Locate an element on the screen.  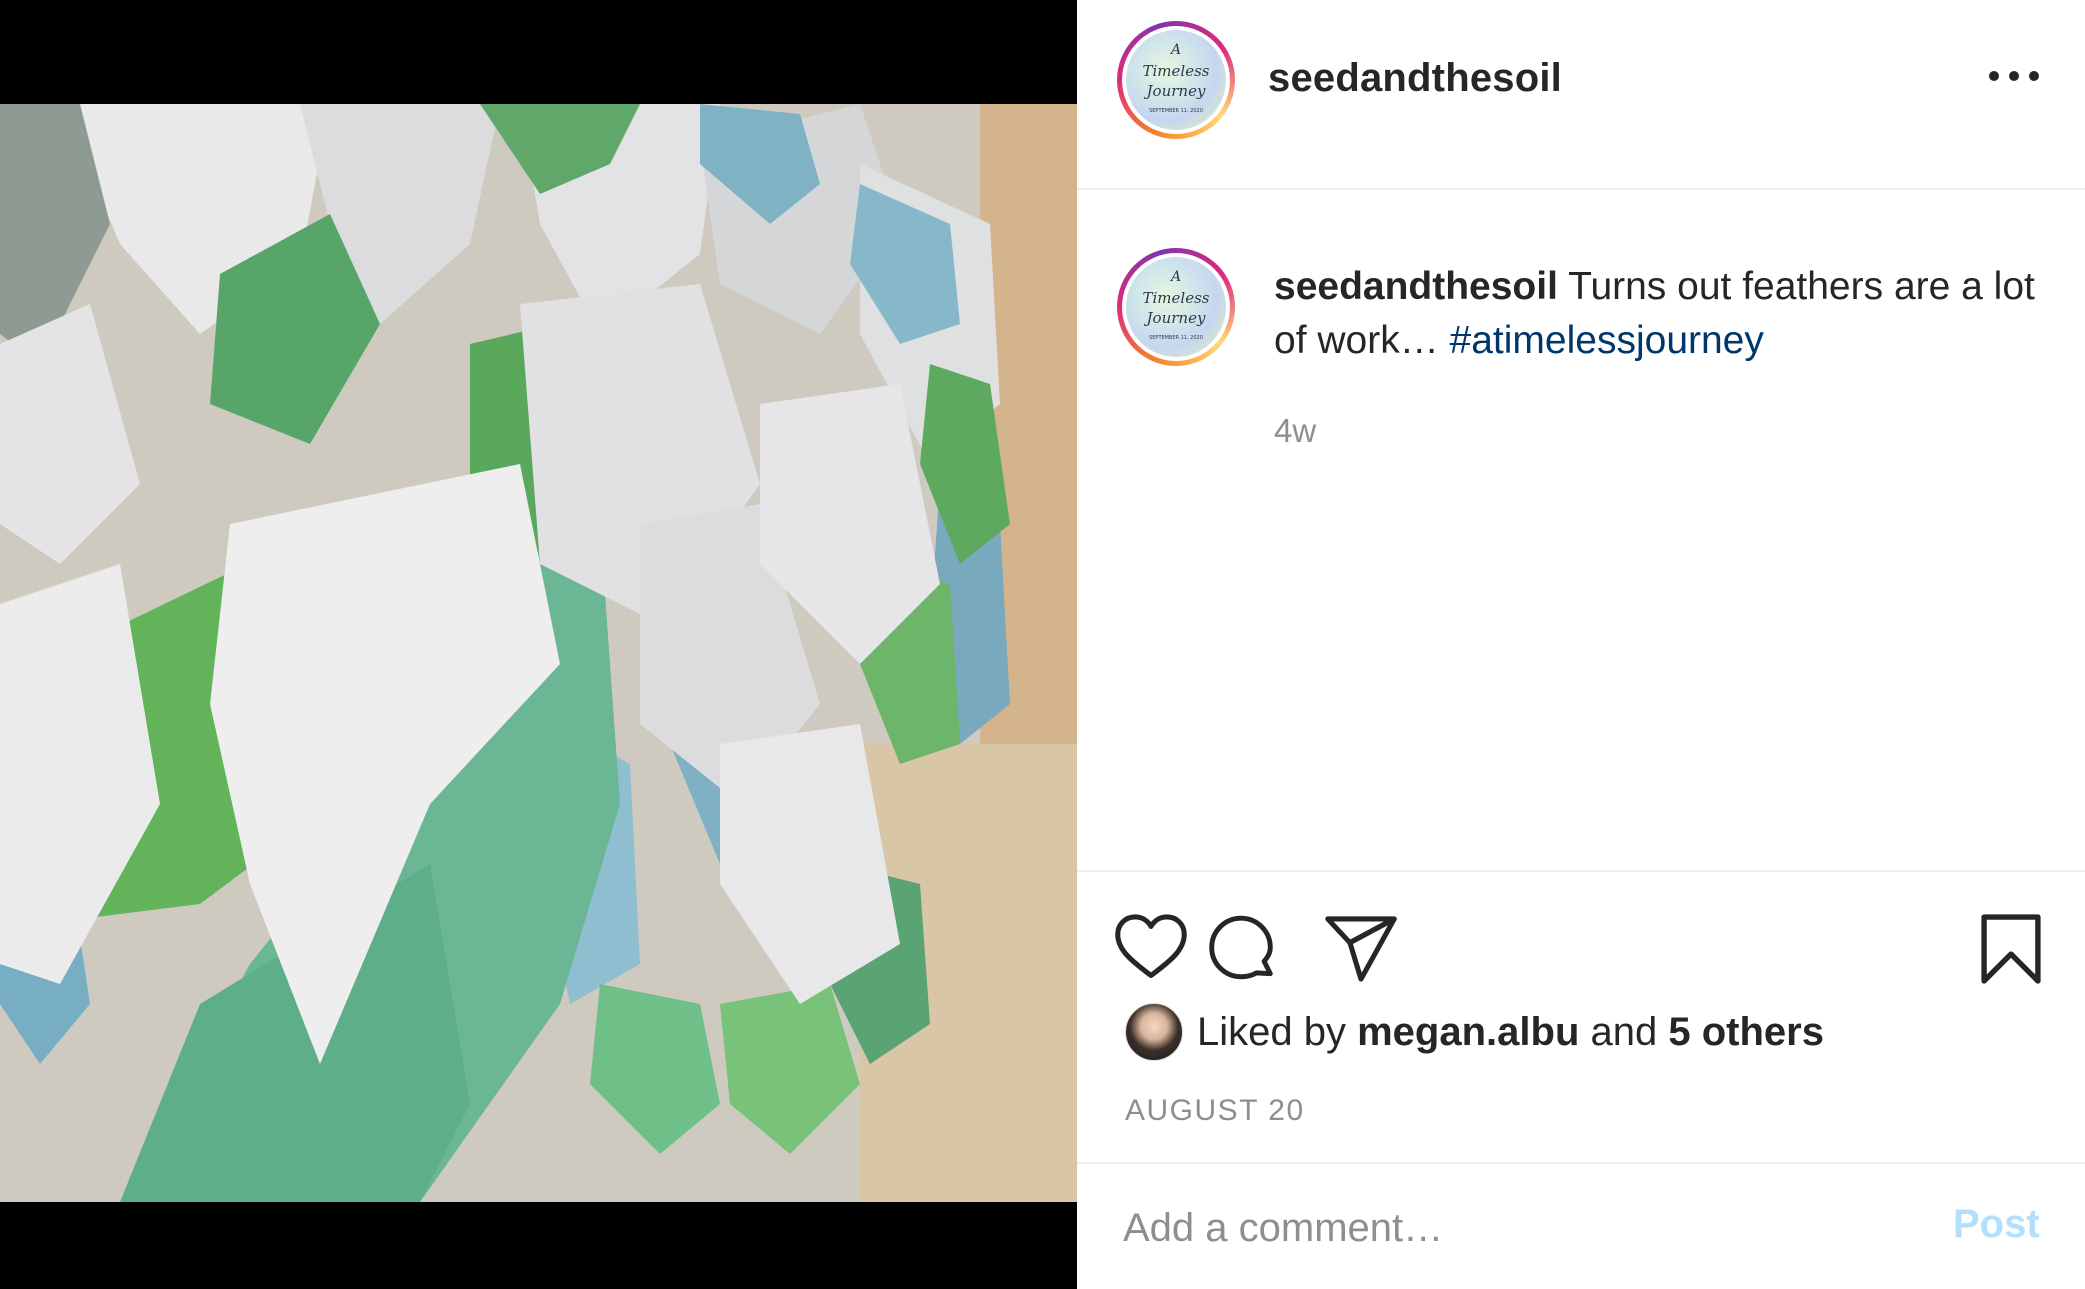
comment-input is located at coordinates (1513, 1228).